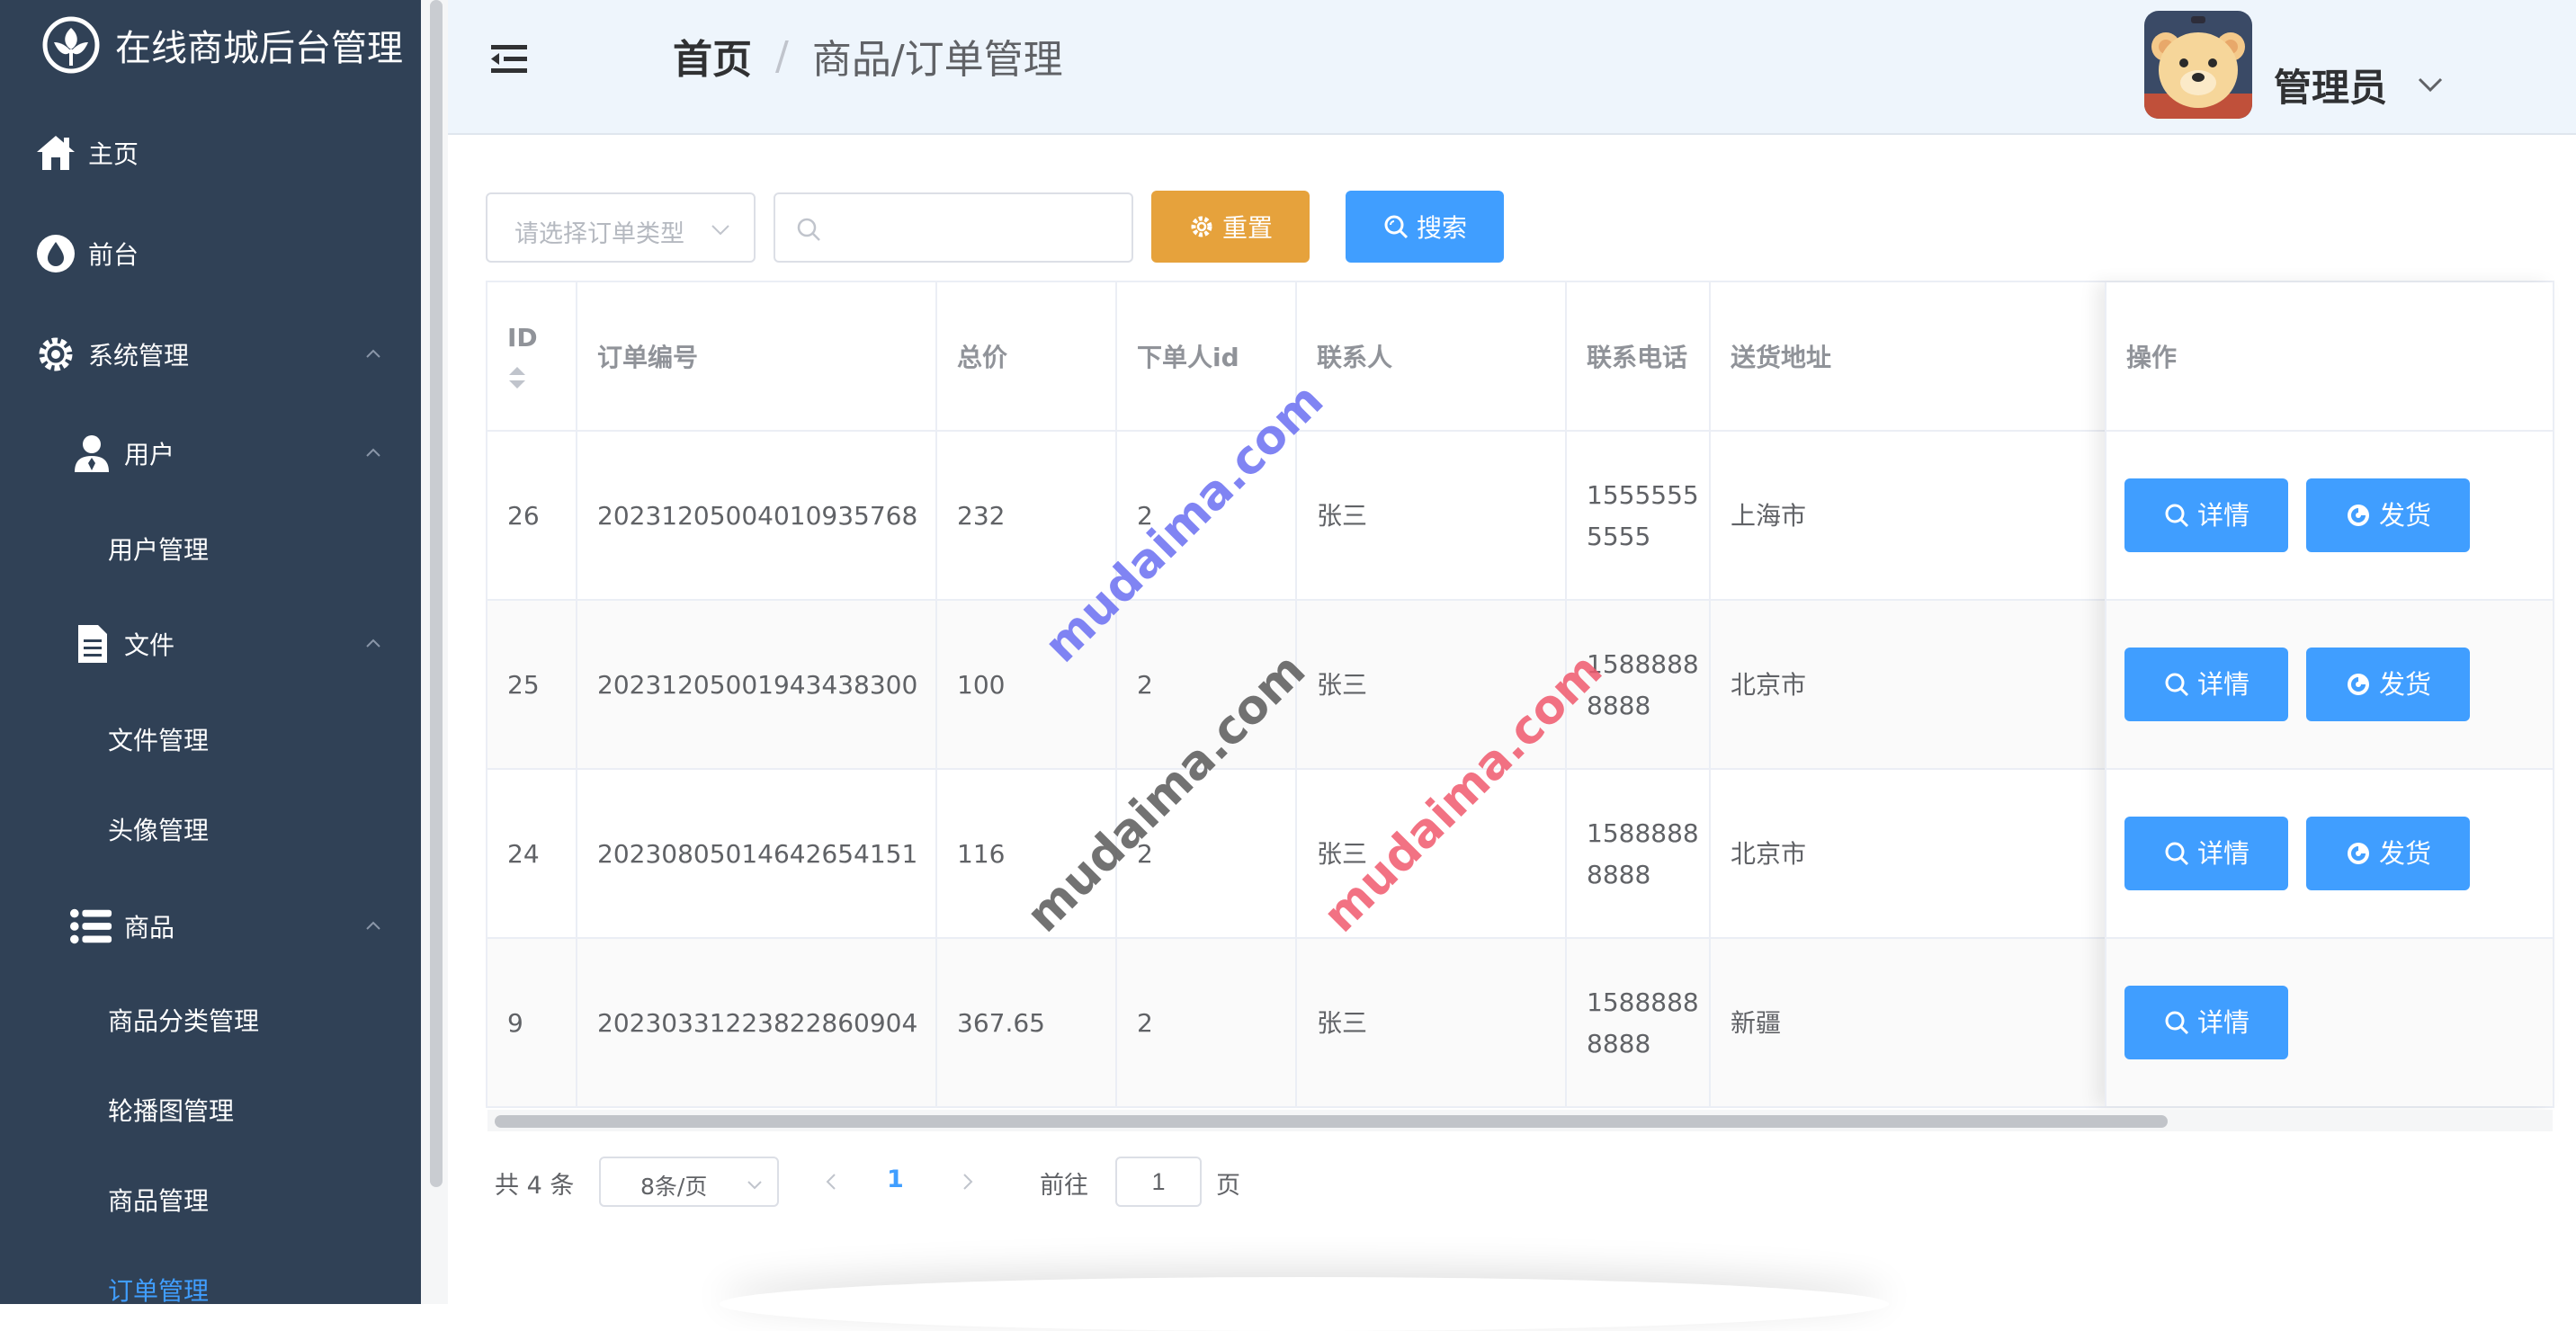 The image size is (2576, 1331). Describe the element at coordinates (1201, 226) in the screenshot. I see `gear-icon` at that location.